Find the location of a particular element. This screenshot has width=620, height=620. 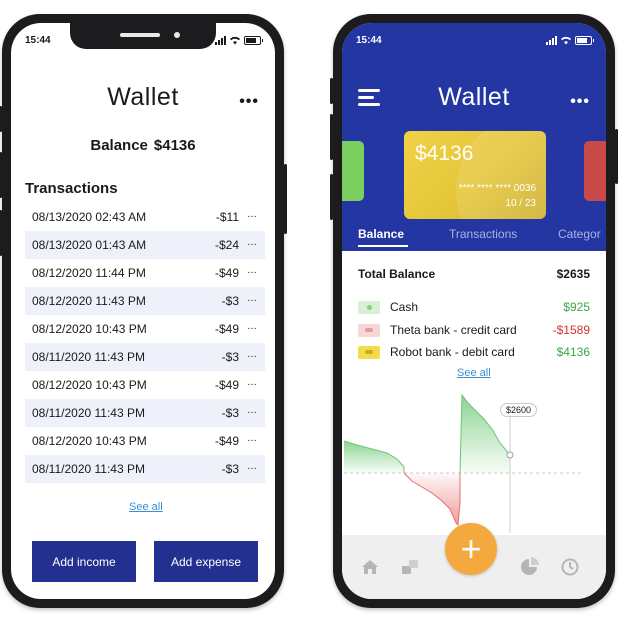

chart-area-positive-left is located at coordinates (374, 457).